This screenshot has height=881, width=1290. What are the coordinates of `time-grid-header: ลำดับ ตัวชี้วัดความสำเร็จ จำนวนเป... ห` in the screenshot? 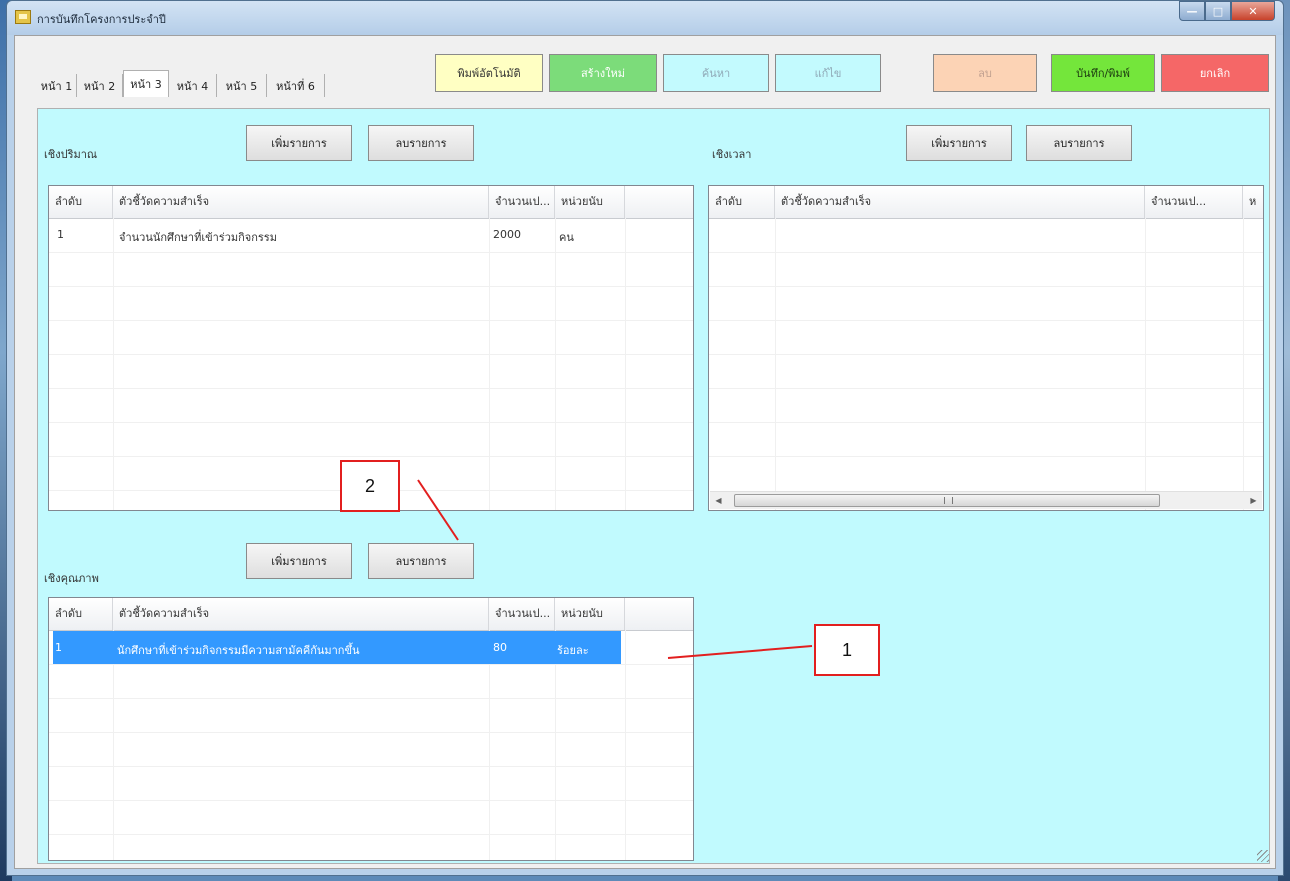 It's located at (986, 202).